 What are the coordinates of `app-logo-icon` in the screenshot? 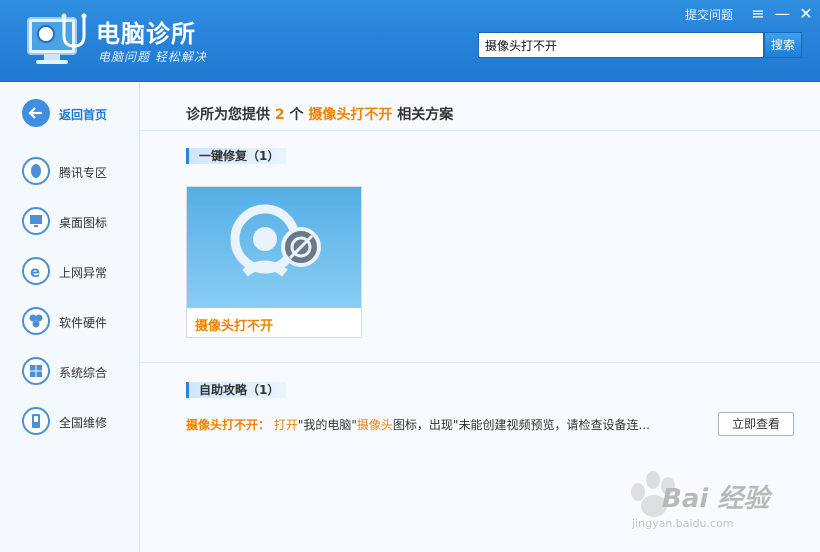 It's located at (57, 38).